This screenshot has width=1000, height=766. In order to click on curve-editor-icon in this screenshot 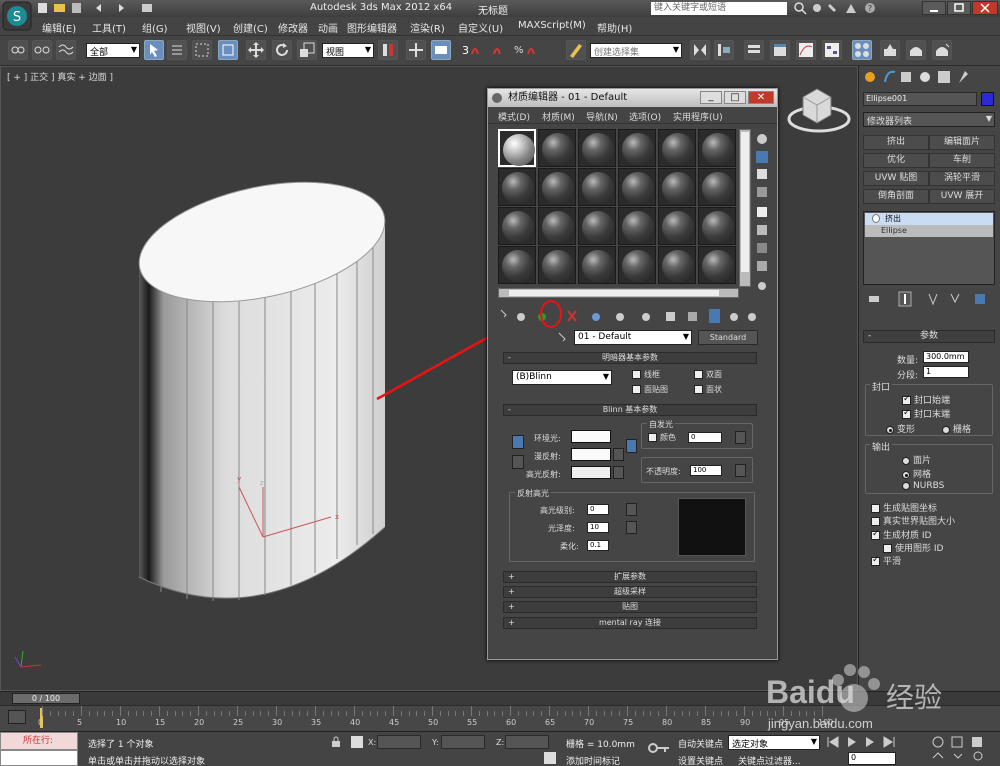, I will do `click(806, 50)`.